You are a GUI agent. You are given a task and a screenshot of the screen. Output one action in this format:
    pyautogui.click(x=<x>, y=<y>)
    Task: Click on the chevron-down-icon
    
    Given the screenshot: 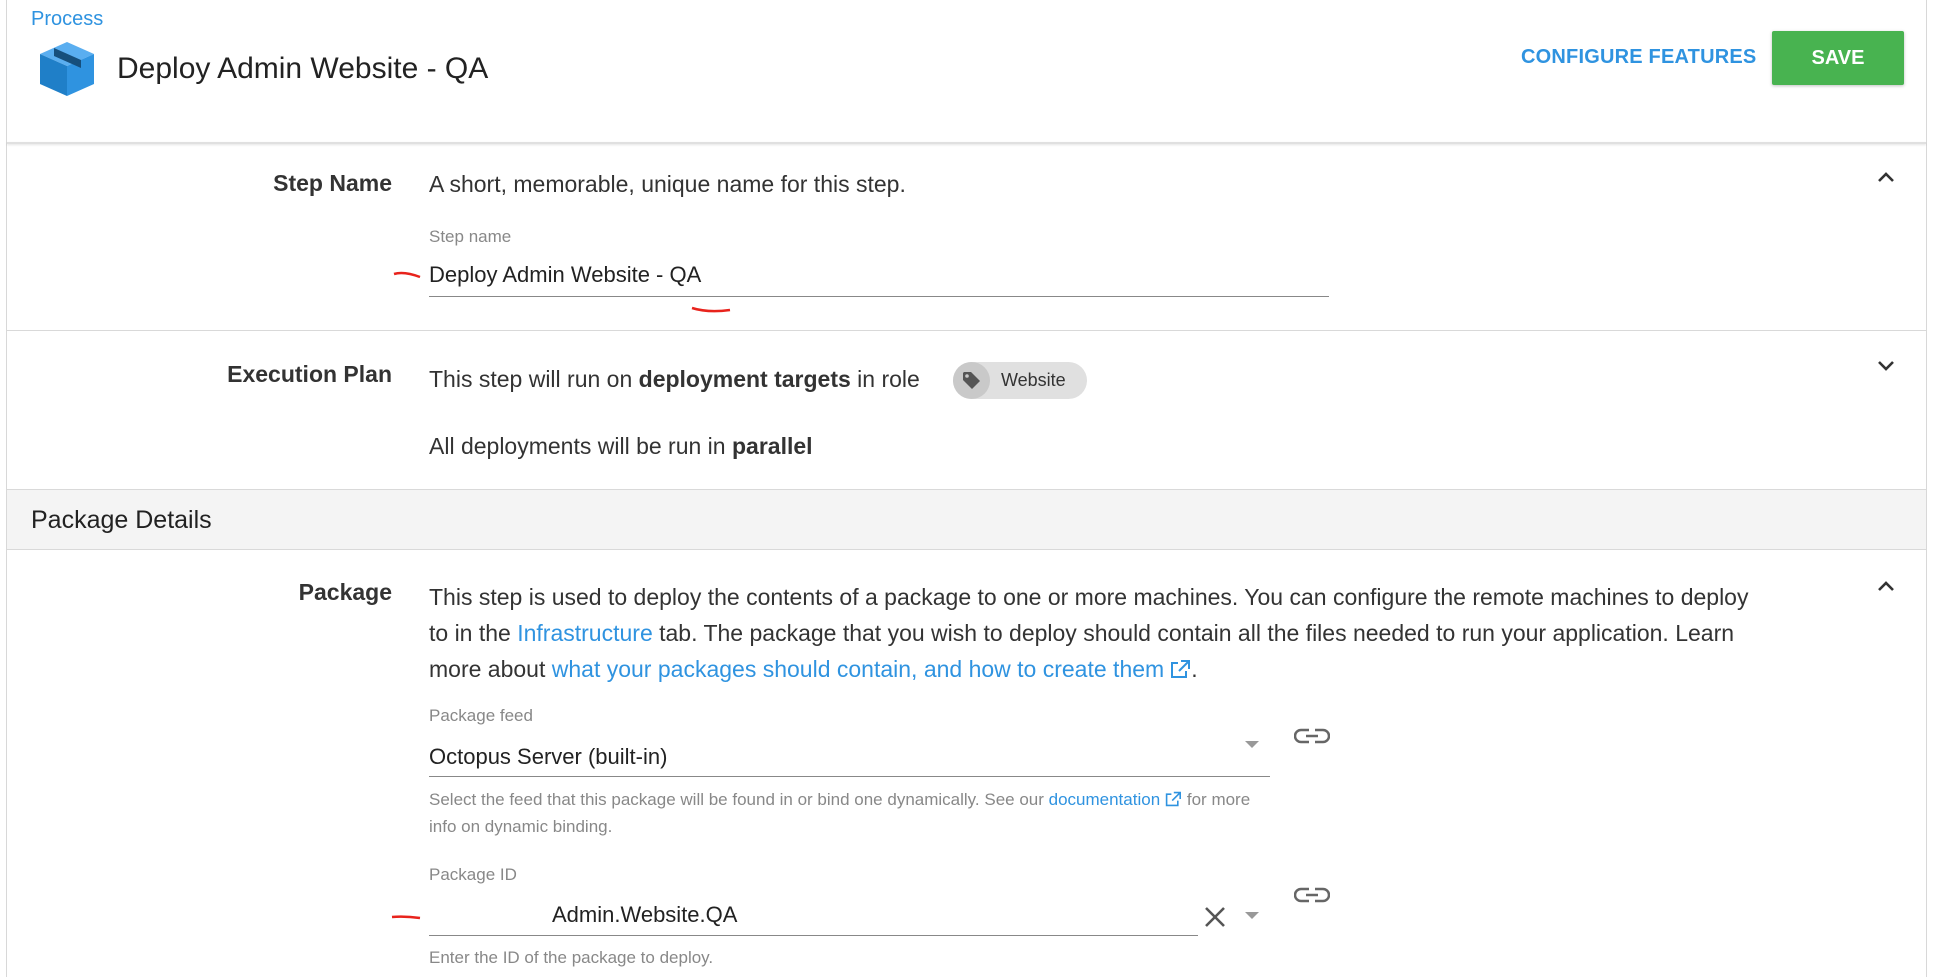 What is the action you would take?
    pyautogui.click(x=1886, y=366)
    